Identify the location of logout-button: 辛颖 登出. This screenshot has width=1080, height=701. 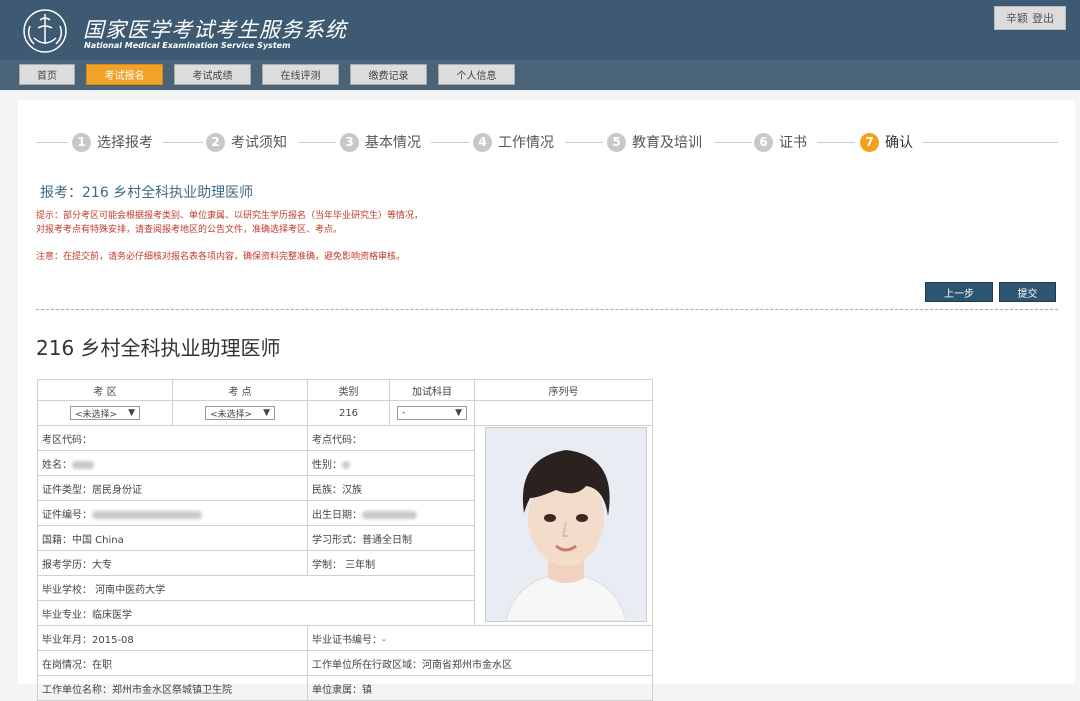
(1030, 18).